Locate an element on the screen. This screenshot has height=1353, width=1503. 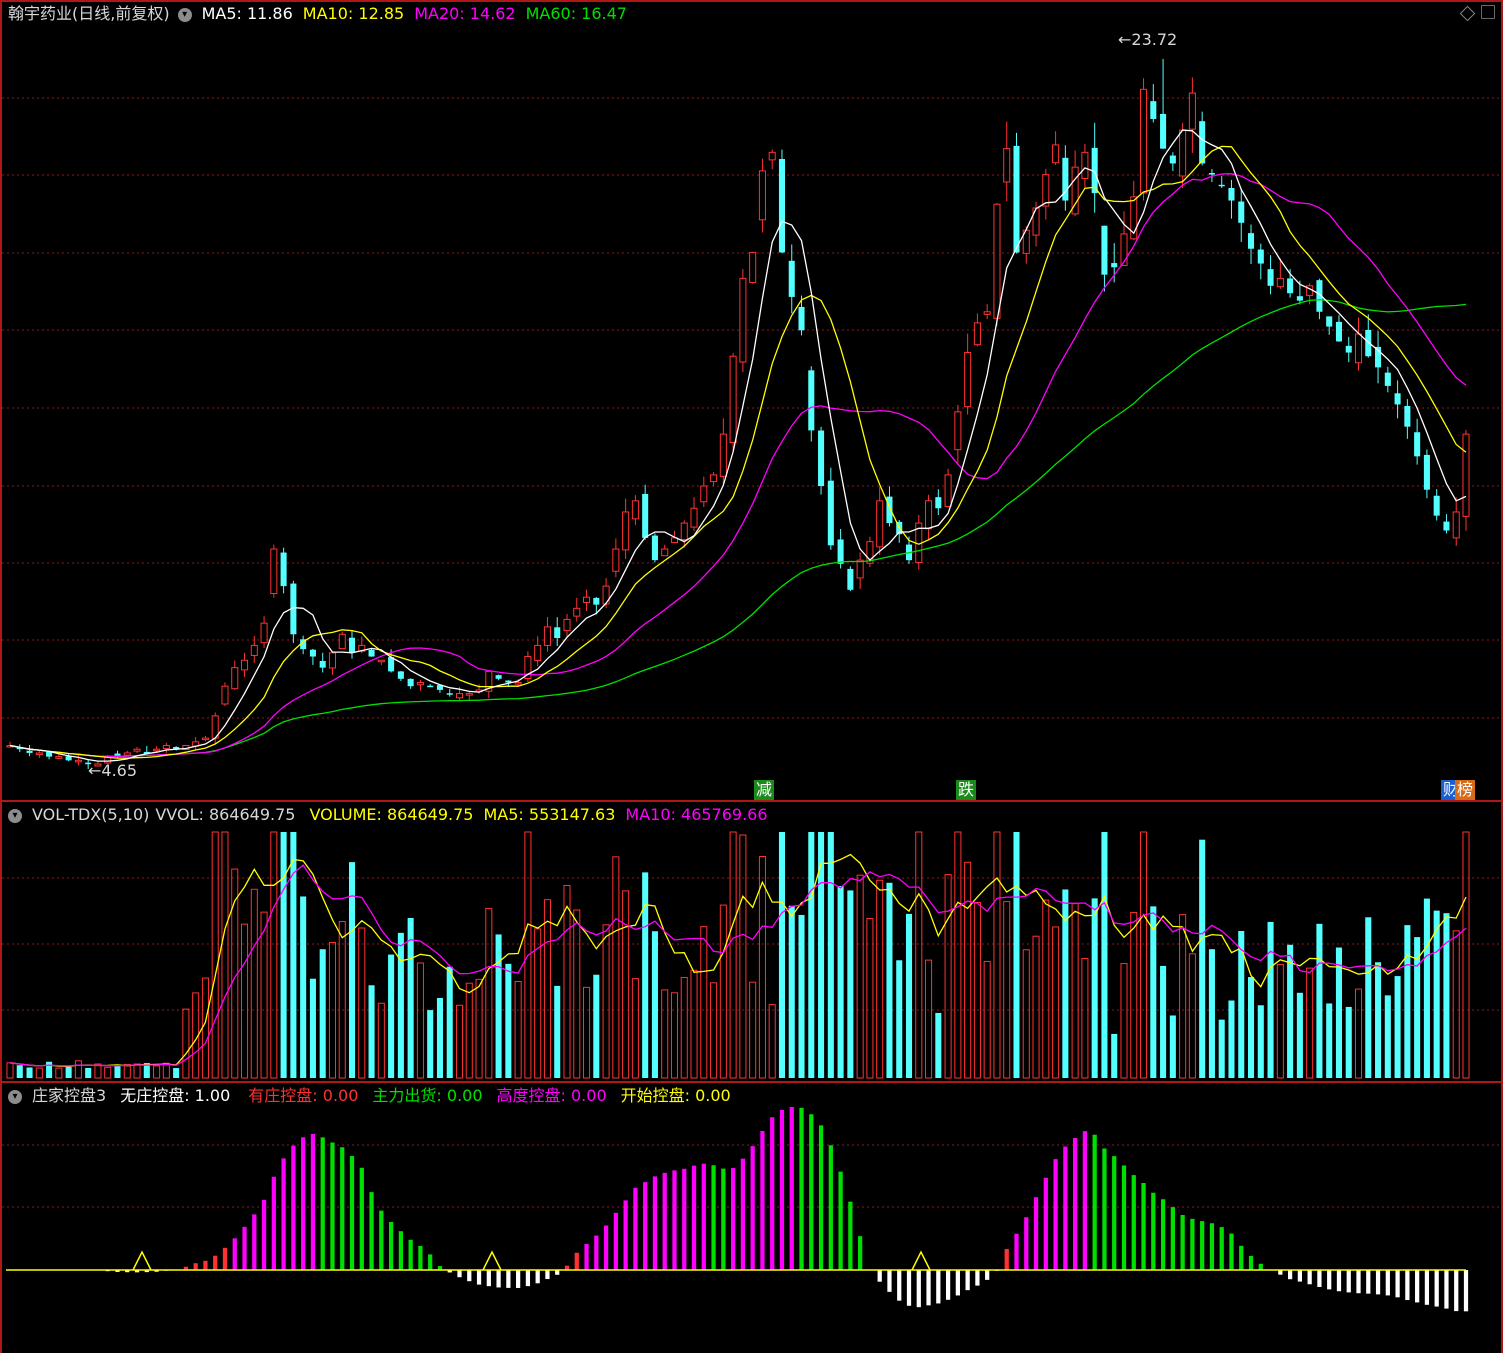
vol-ma10-label: MA10: 465769.66 is located at coordinates (696, 814).